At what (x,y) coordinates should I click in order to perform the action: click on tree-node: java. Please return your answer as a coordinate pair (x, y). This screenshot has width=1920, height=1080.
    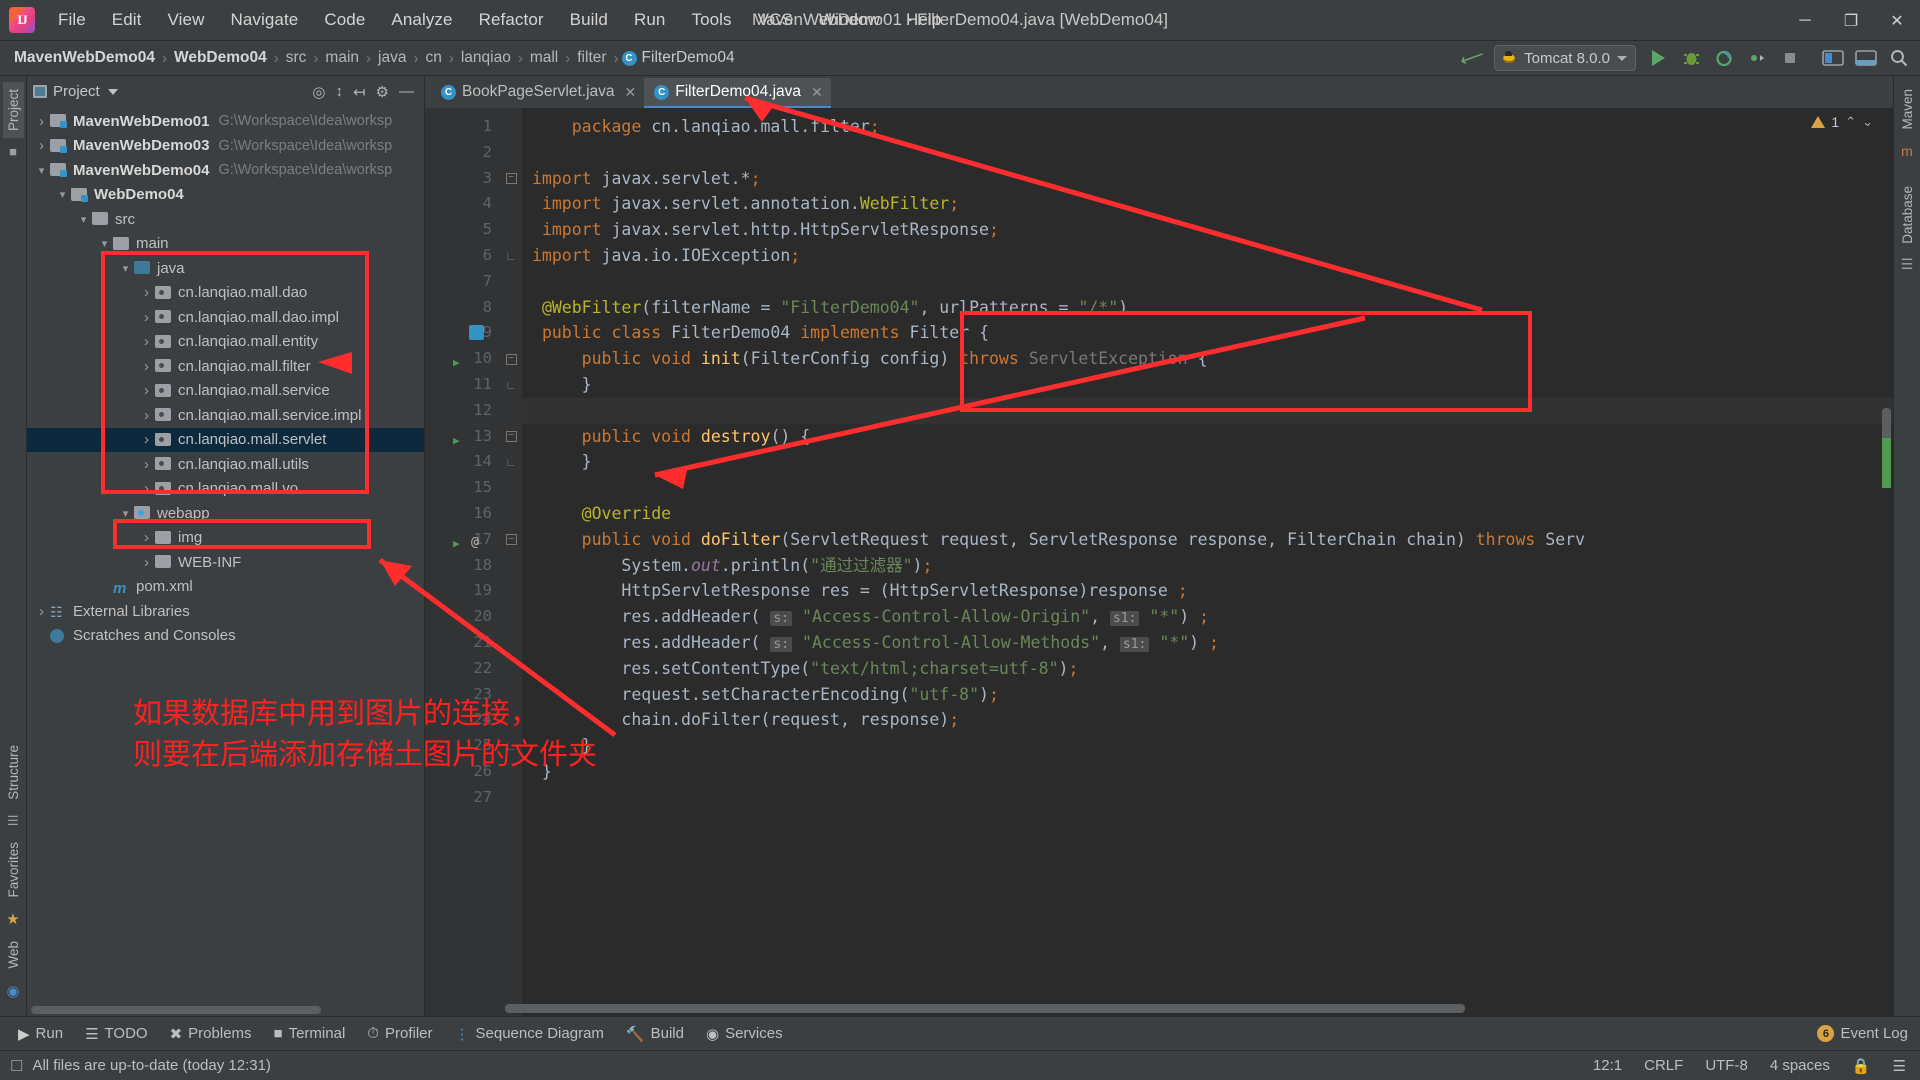
    Looking at the image, I should click on (225, 268).